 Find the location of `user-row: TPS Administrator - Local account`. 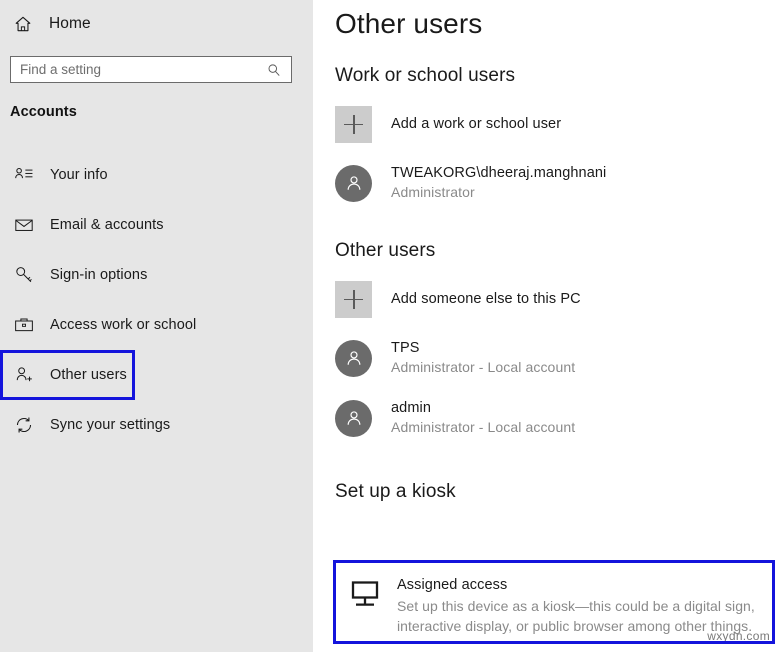

user-row: TPS Administrator - Local account is located at coordinates (556, 358).